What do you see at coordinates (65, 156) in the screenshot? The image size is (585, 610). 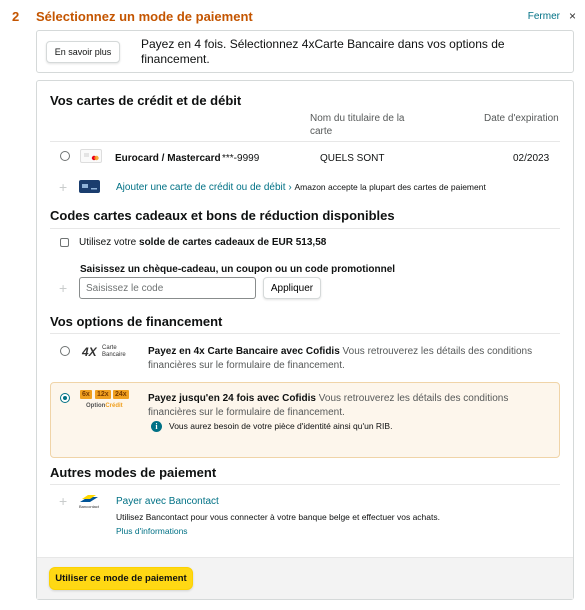 I see `card-radio` at bounding box center [65, 156].